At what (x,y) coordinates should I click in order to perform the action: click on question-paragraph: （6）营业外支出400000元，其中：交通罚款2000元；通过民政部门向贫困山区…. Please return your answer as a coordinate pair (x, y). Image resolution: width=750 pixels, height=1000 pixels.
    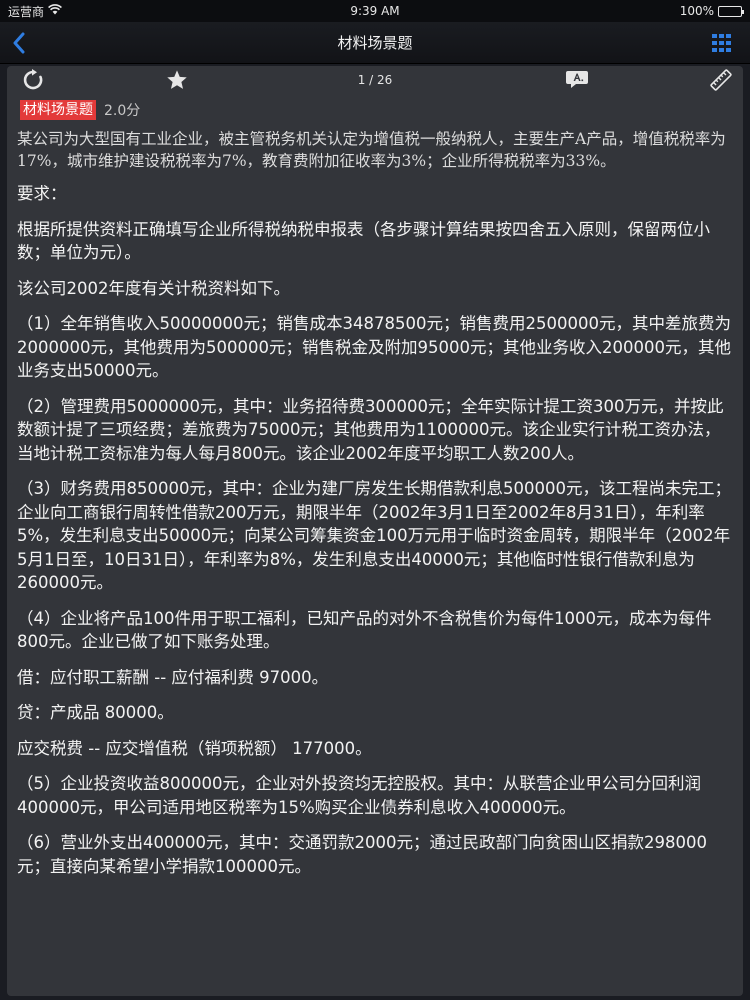
    Looking at the image, I should click on (362, 854).